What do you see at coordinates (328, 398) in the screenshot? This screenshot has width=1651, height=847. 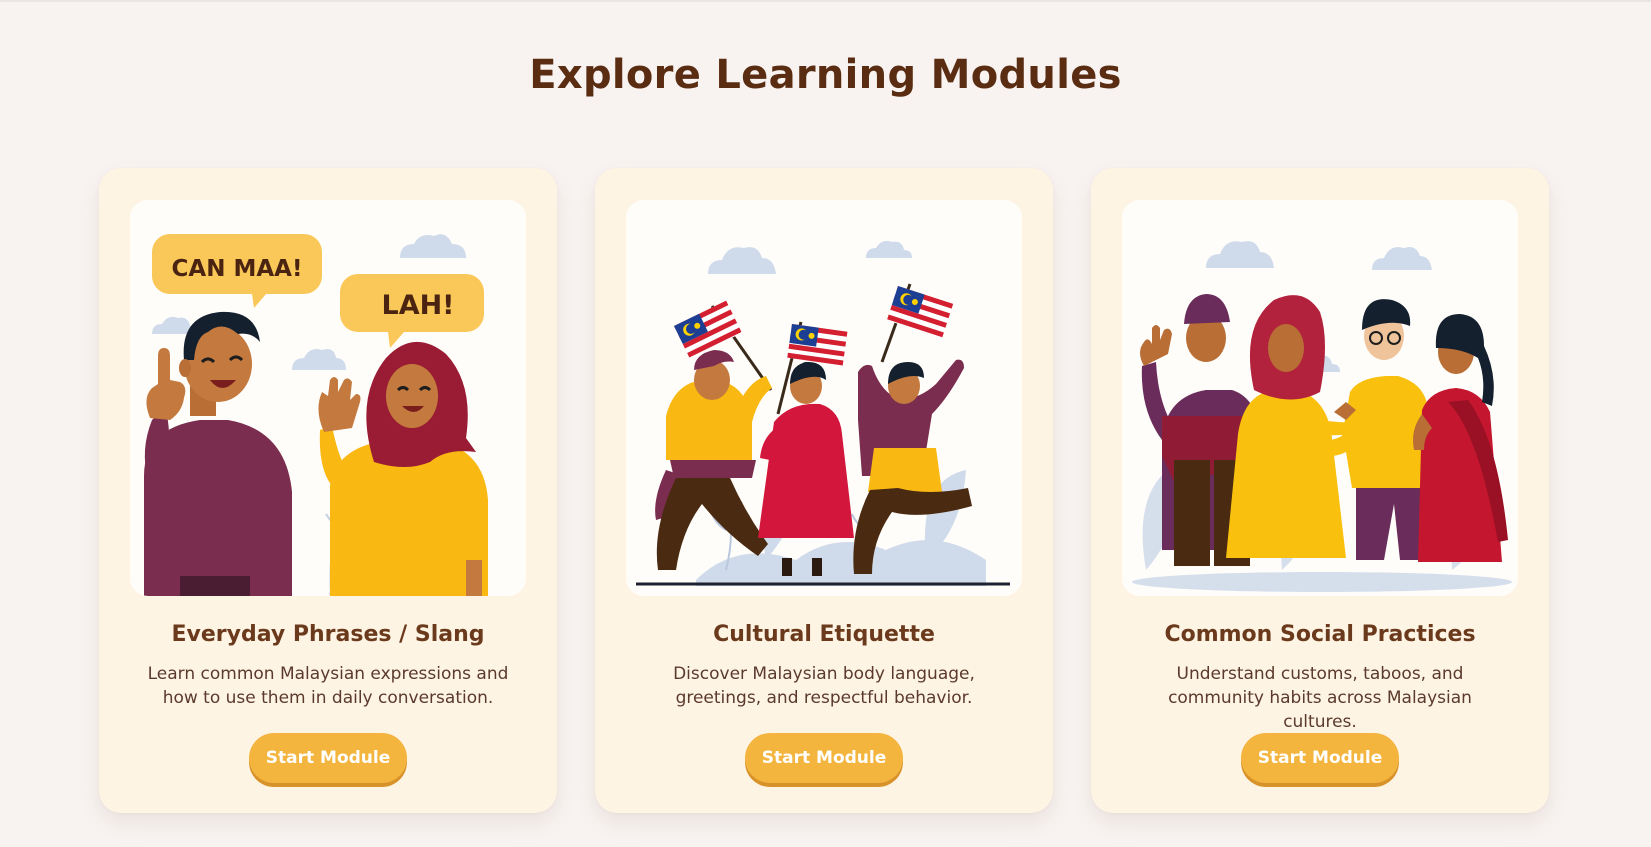 I see `two-people-chatting-illustration: CAN MAA! LAH!` at bounding box center [328, 398].